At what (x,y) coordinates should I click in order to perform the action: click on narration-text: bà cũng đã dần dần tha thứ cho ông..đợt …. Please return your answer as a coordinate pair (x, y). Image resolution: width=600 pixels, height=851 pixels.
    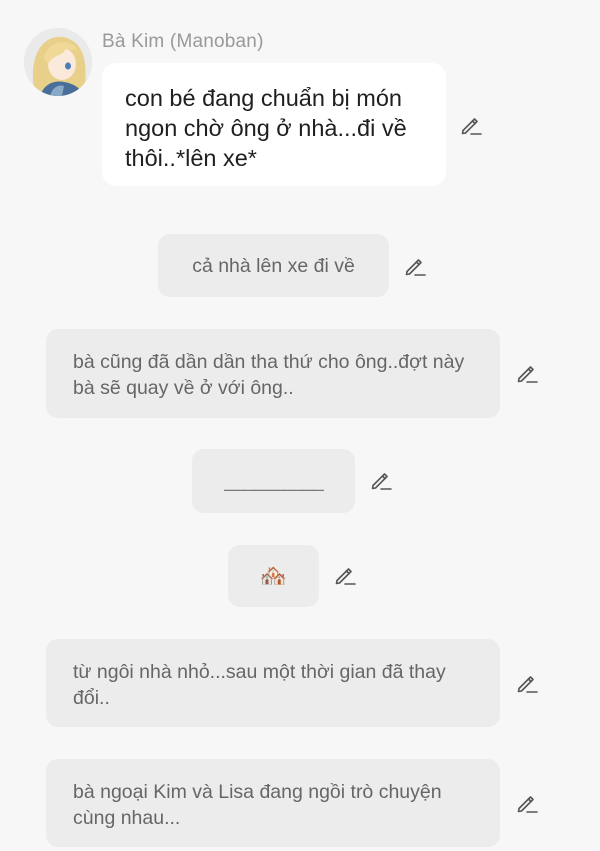
    Looking at the image, I should click on (269, 375).